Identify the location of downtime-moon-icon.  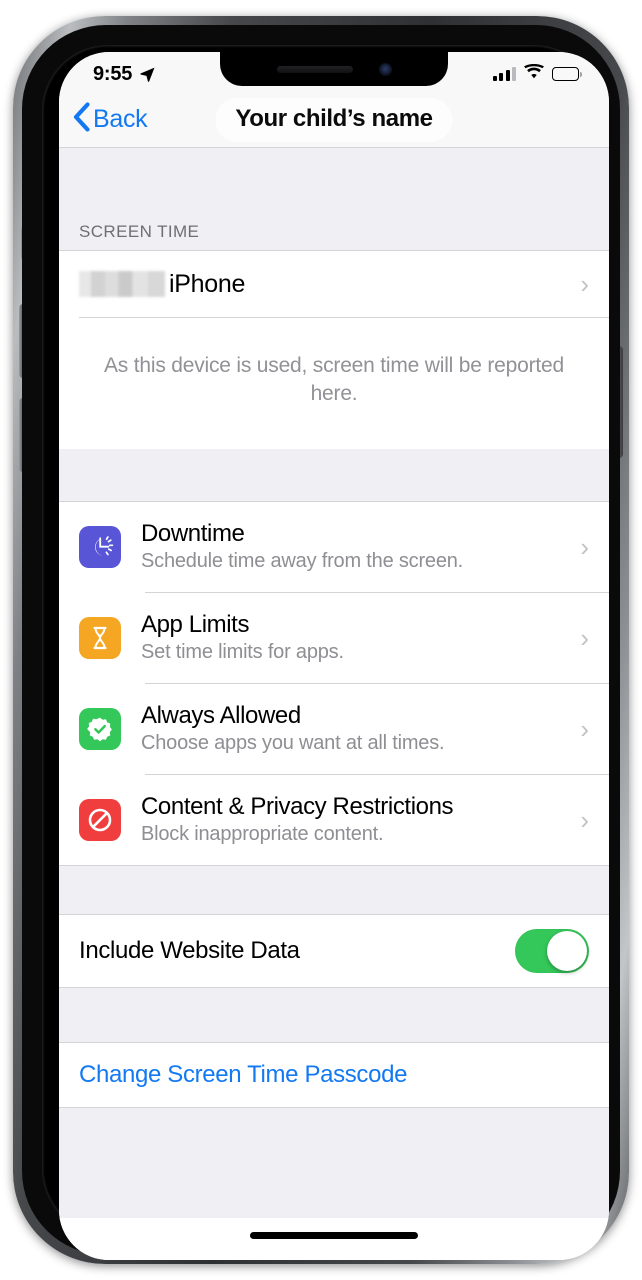
(100, 546).